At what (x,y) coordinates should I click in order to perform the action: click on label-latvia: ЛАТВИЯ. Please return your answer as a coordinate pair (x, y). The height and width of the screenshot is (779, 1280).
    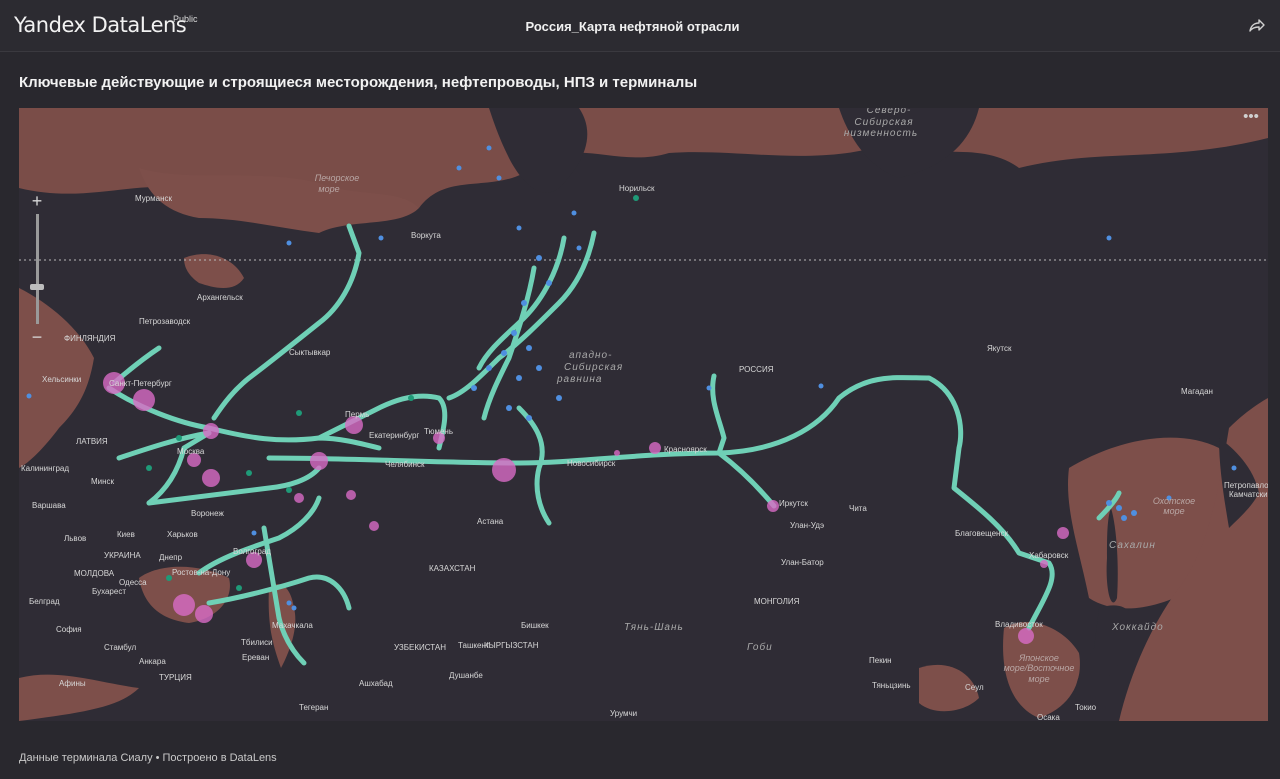
    Looking at the image, I should click on (92, 441).